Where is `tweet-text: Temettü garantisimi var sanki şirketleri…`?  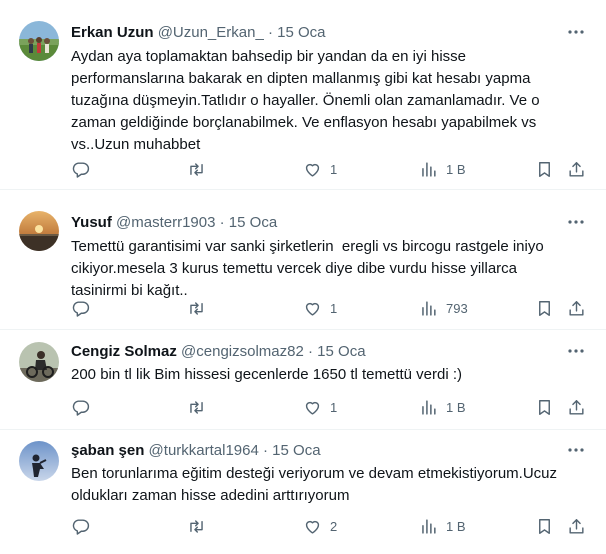
tweet-text: Temettü garantisimi var sanki şirketleri… is located at coordinates (307, 268).